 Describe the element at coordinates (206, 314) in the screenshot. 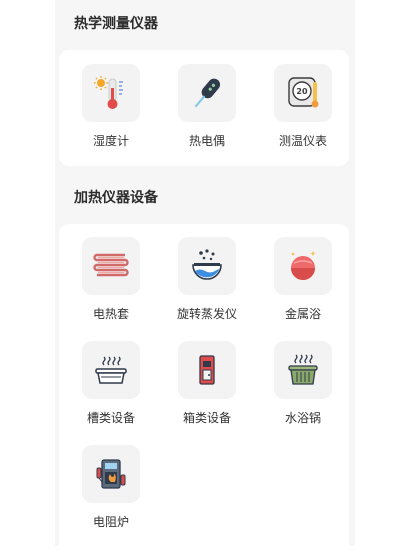

I see `item-label: 旋转蒸发仪` at that location.